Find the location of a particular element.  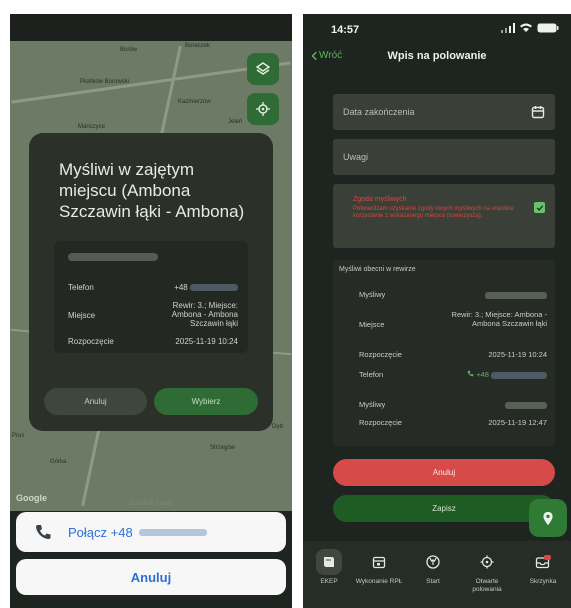

crosshair-icon is located at coordinates (263, 109).